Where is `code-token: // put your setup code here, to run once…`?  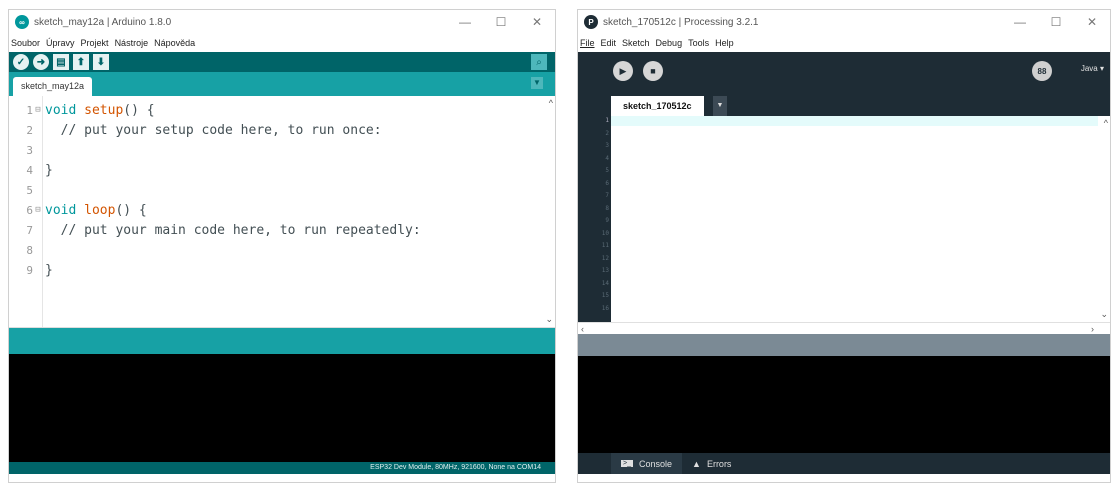 code-token: // put your setup code here, to run once… is located at coordinates (213, 130).